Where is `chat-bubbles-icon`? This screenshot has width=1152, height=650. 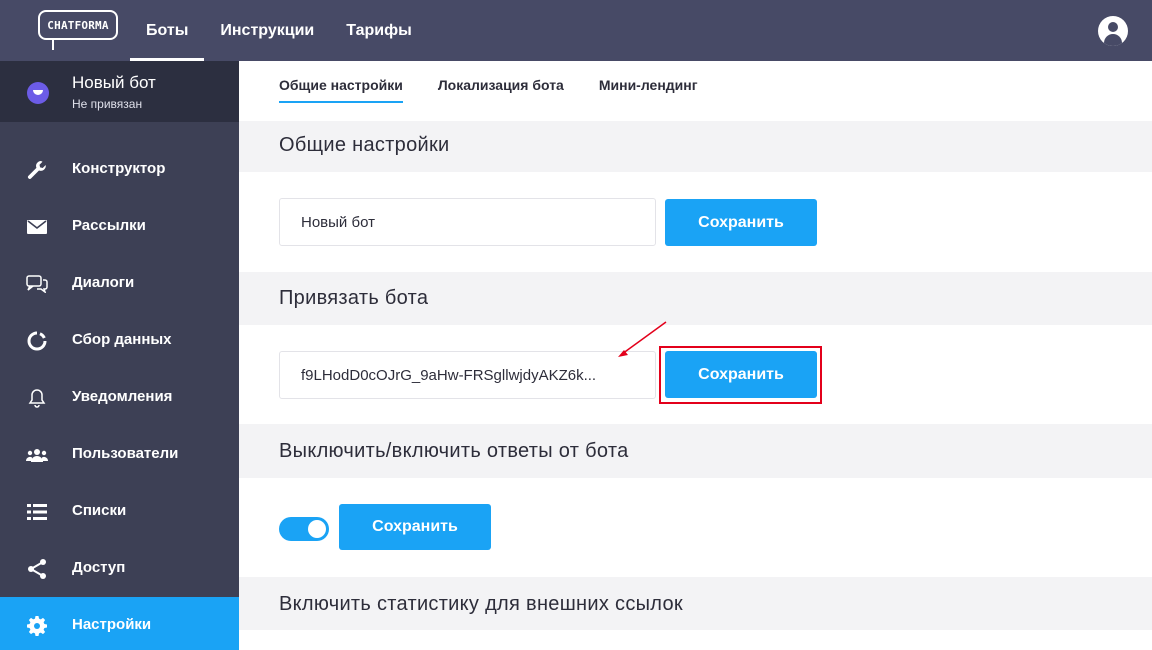
chat-bubbles-icon is located at coordinates (37, 284).